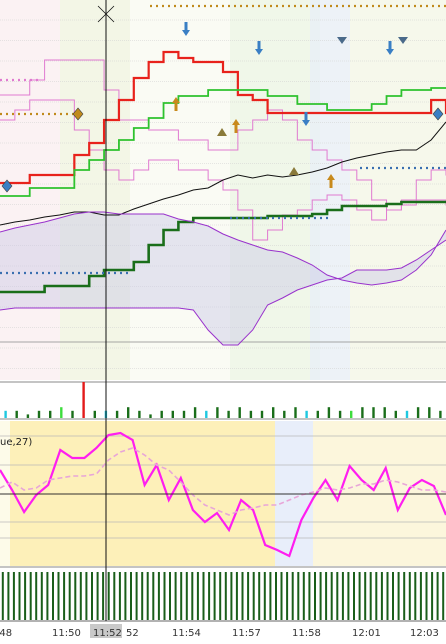 The height and width of the screenshot is (644, 446). Describe the element at coordinates (66, 633) in the screenshot. I see `x-tick-1: 11:50` at that location.